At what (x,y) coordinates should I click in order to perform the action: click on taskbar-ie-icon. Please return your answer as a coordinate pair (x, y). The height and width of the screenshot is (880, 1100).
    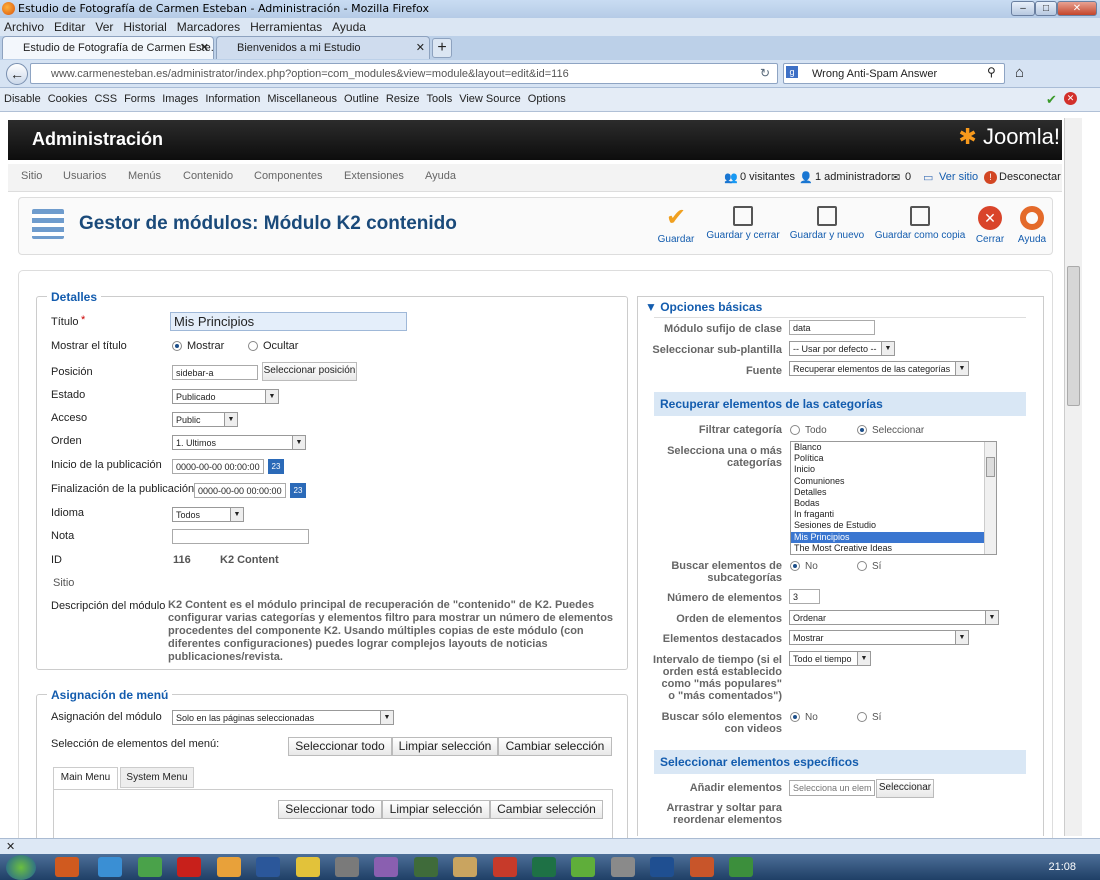
    Looking at the image, I should click on (110, 867).